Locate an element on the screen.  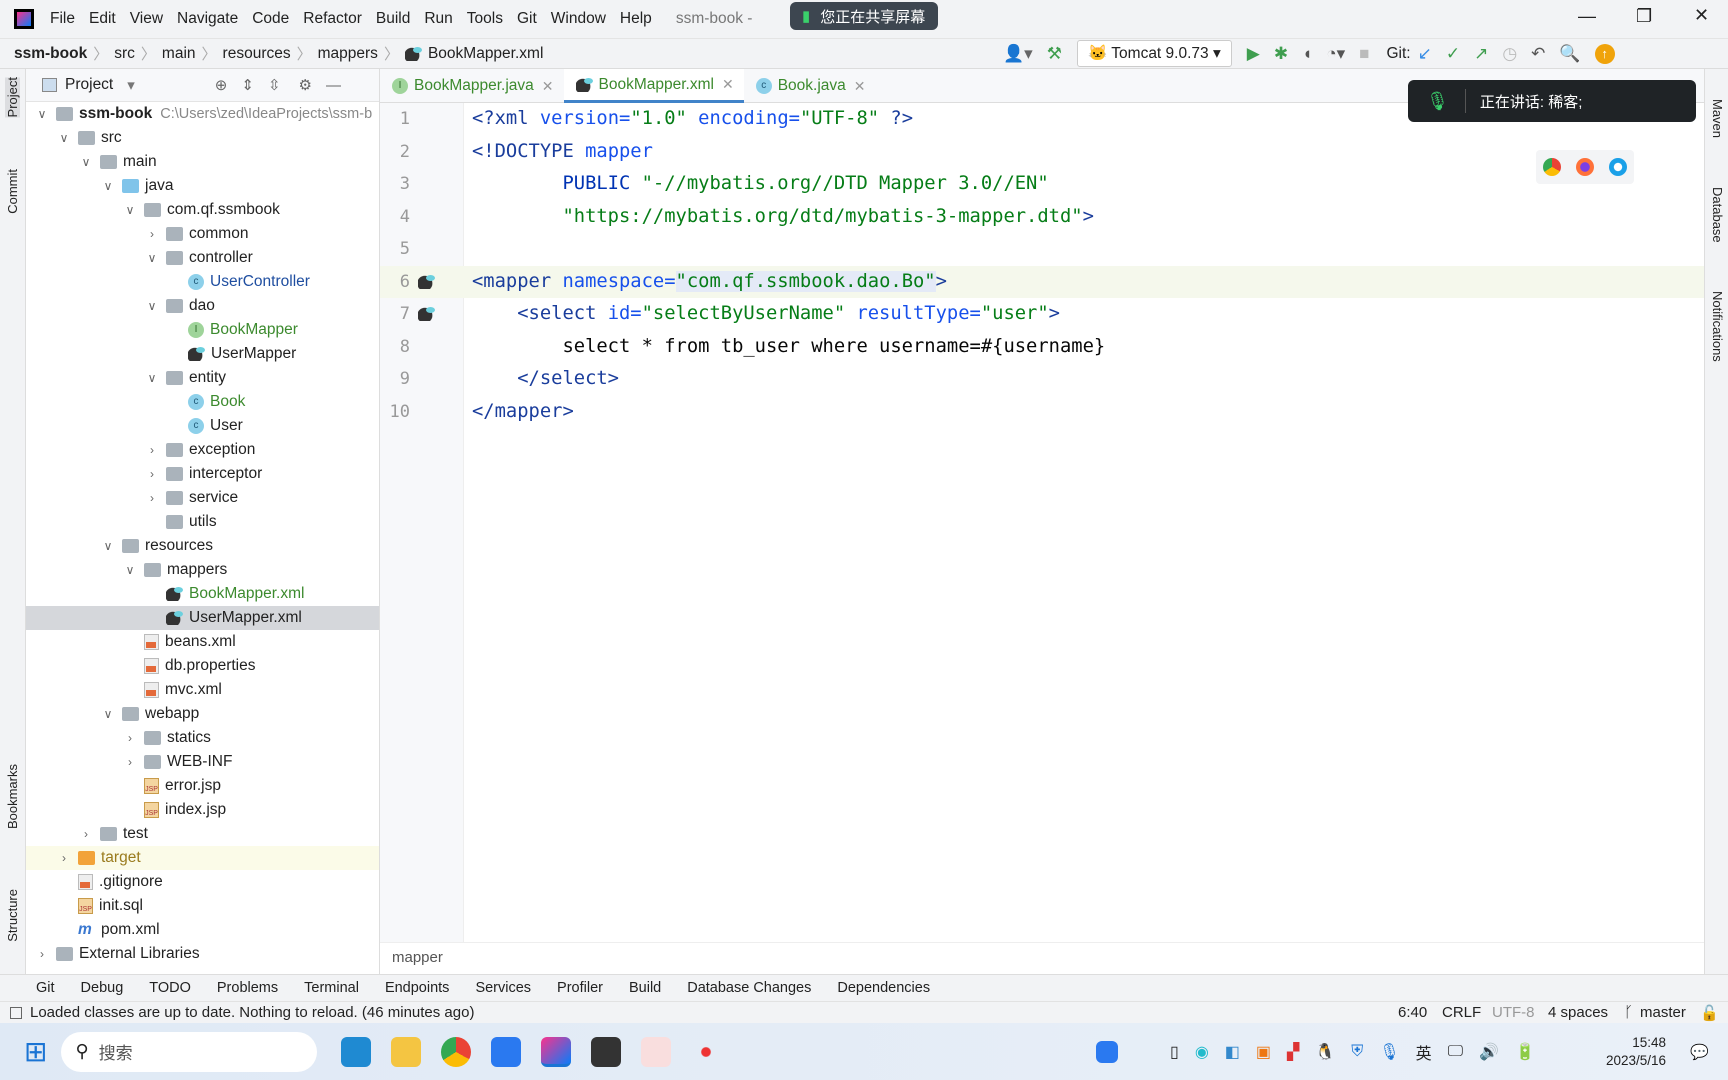
recorder-icon is located at coordinates (706, 1051).